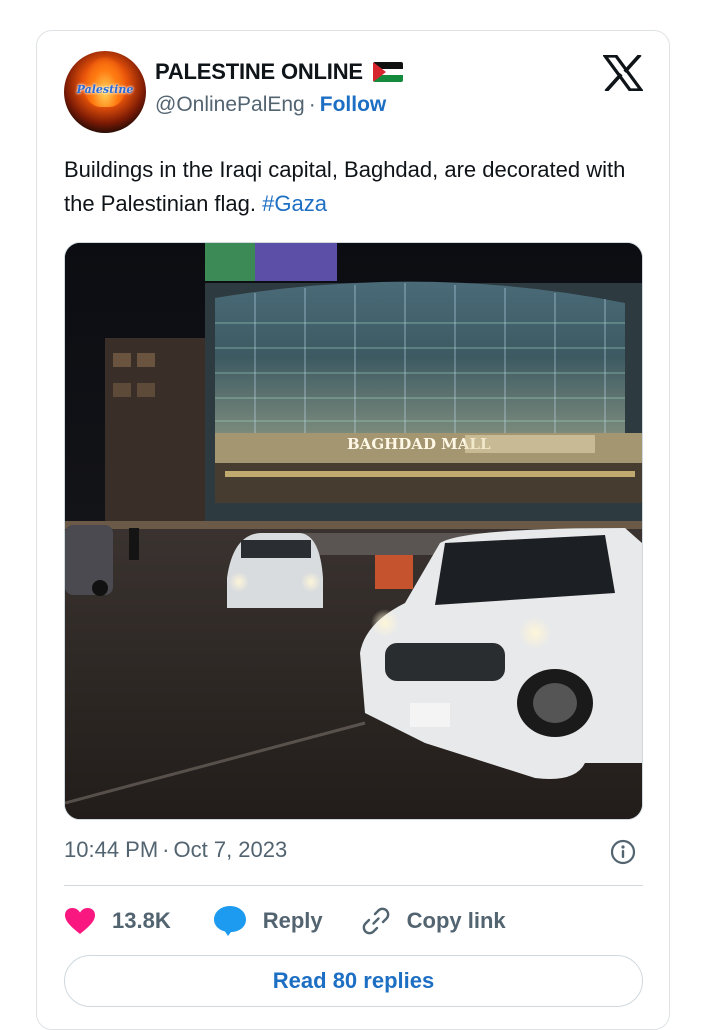  I want to click on divider, so click(353, 885).